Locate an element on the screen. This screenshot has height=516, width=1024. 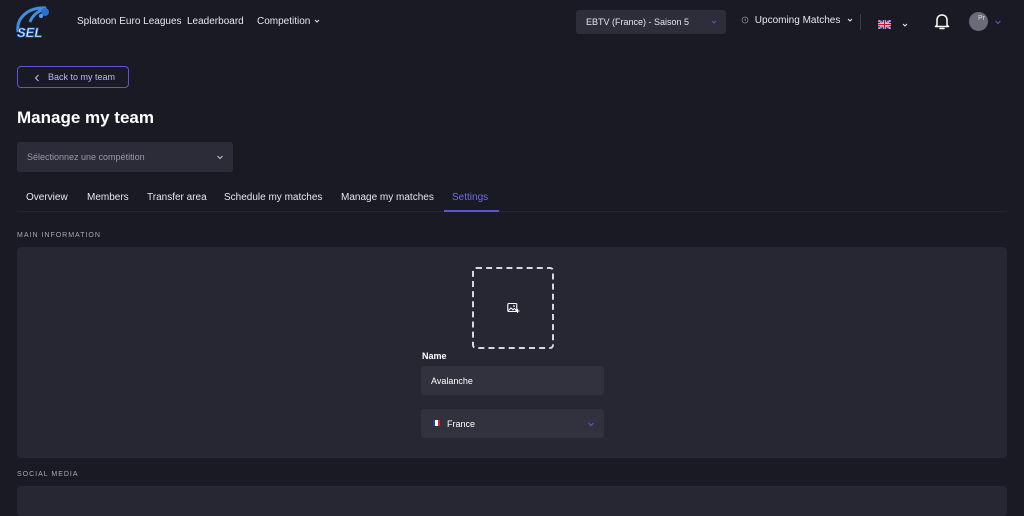
tab-settings: Settings is located at coordinates (470, 197).